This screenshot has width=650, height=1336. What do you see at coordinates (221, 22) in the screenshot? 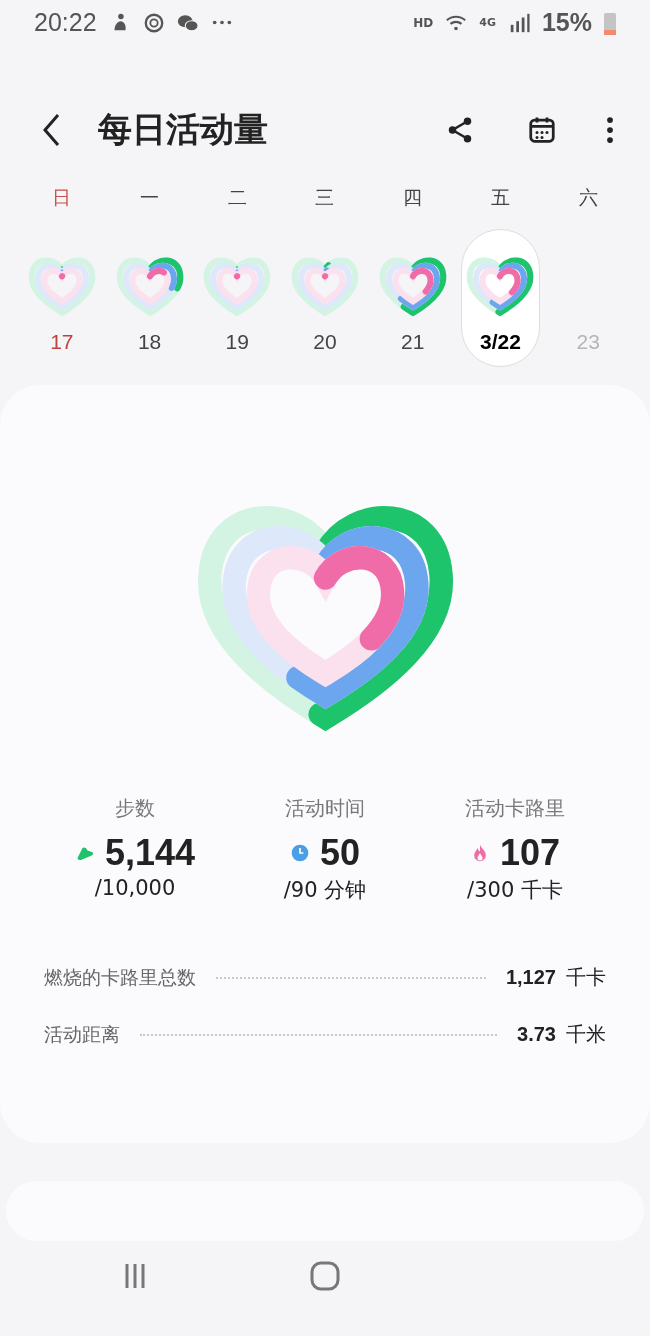
I see `more-icon` at bounding box center [221, 22].